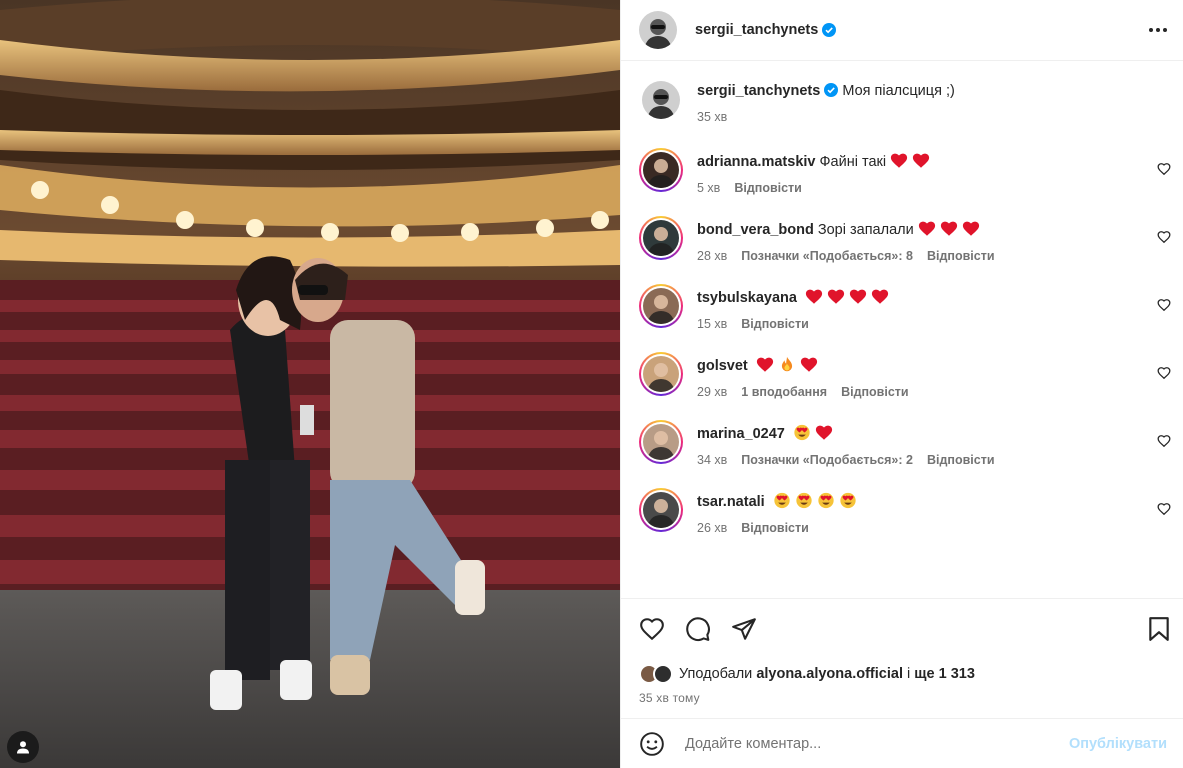  Describe the element at coordinates (747, 298) in the screenshot. I see `comment-username: tsybulskayana` at that location.